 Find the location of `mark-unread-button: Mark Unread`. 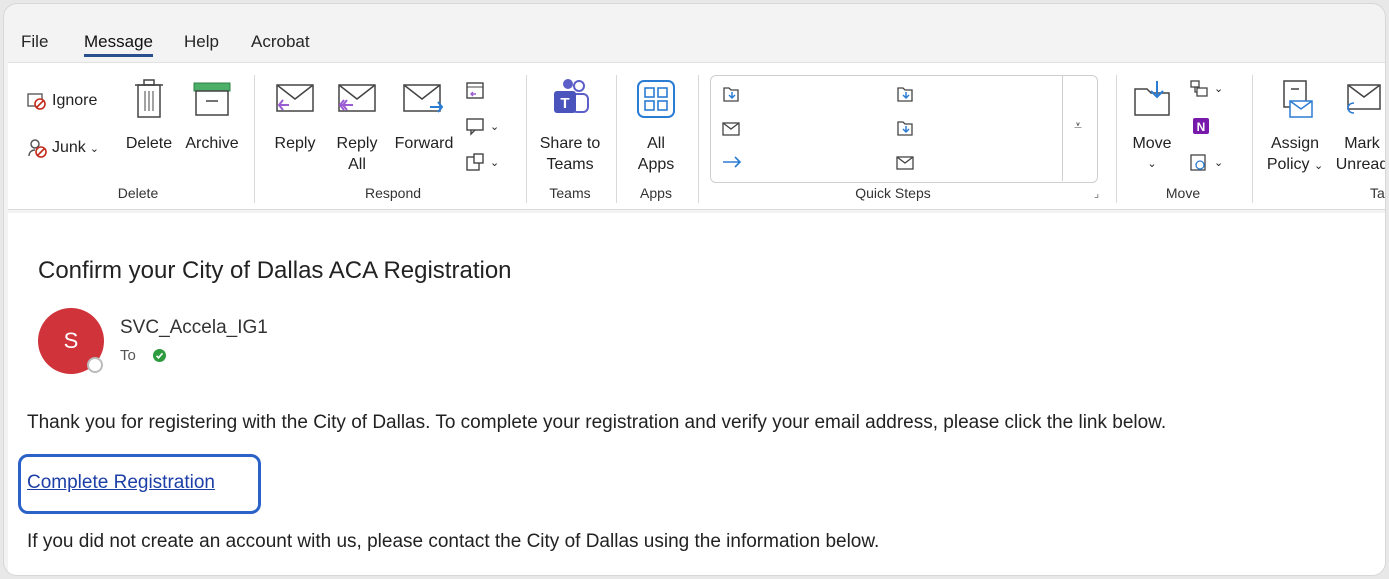

mark-unread-button: Mark Unread is located at coordinates (1359, 126).